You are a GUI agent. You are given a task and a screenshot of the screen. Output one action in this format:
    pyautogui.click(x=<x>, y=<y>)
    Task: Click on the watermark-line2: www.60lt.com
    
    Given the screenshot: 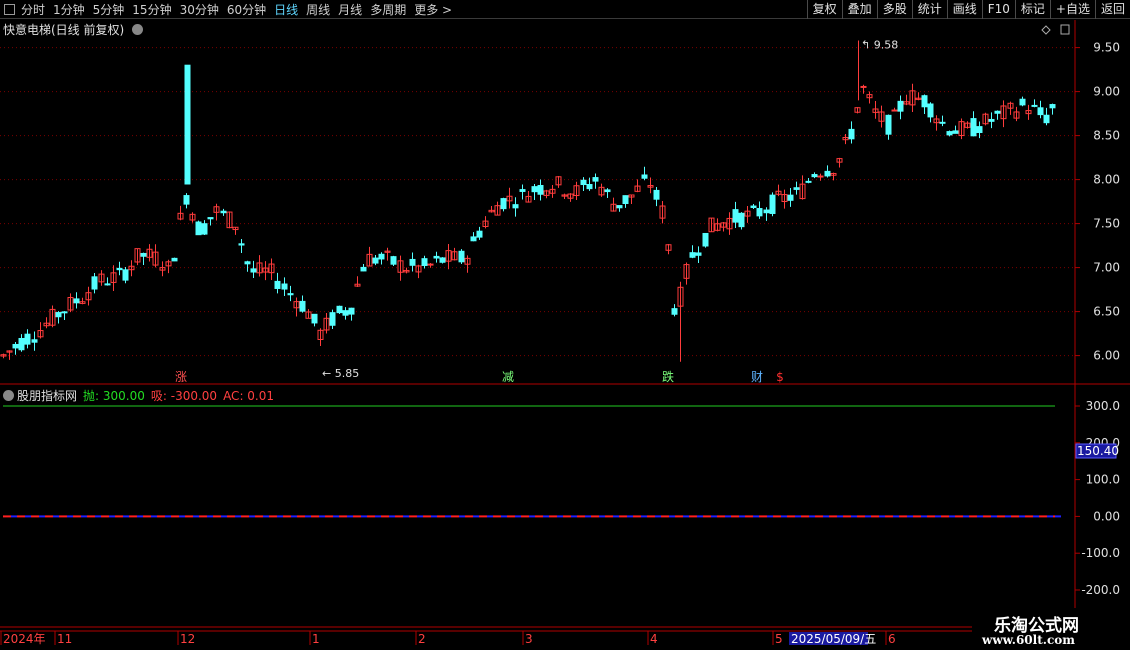 What is the action you would take?
    pyautogui.click(x=1028, y=640)
    